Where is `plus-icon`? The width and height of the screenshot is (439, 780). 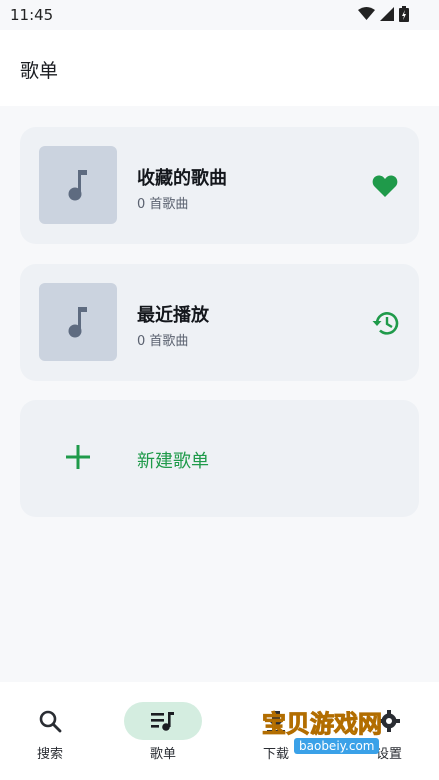 plus-icon is located at coordinates (78, 457).